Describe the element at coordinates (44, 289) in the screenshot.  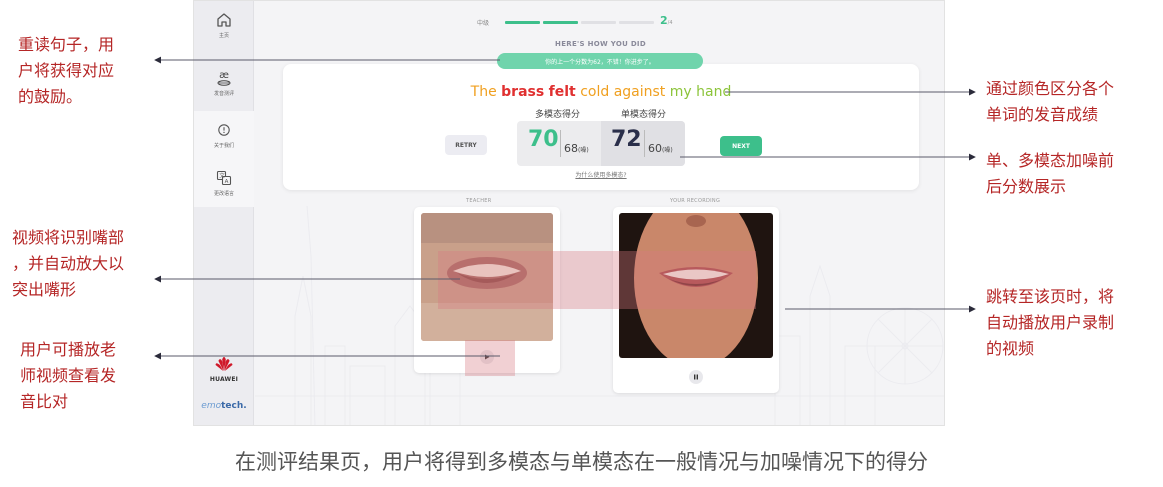
I see `annotation-line: 突出嘴形` at that location.